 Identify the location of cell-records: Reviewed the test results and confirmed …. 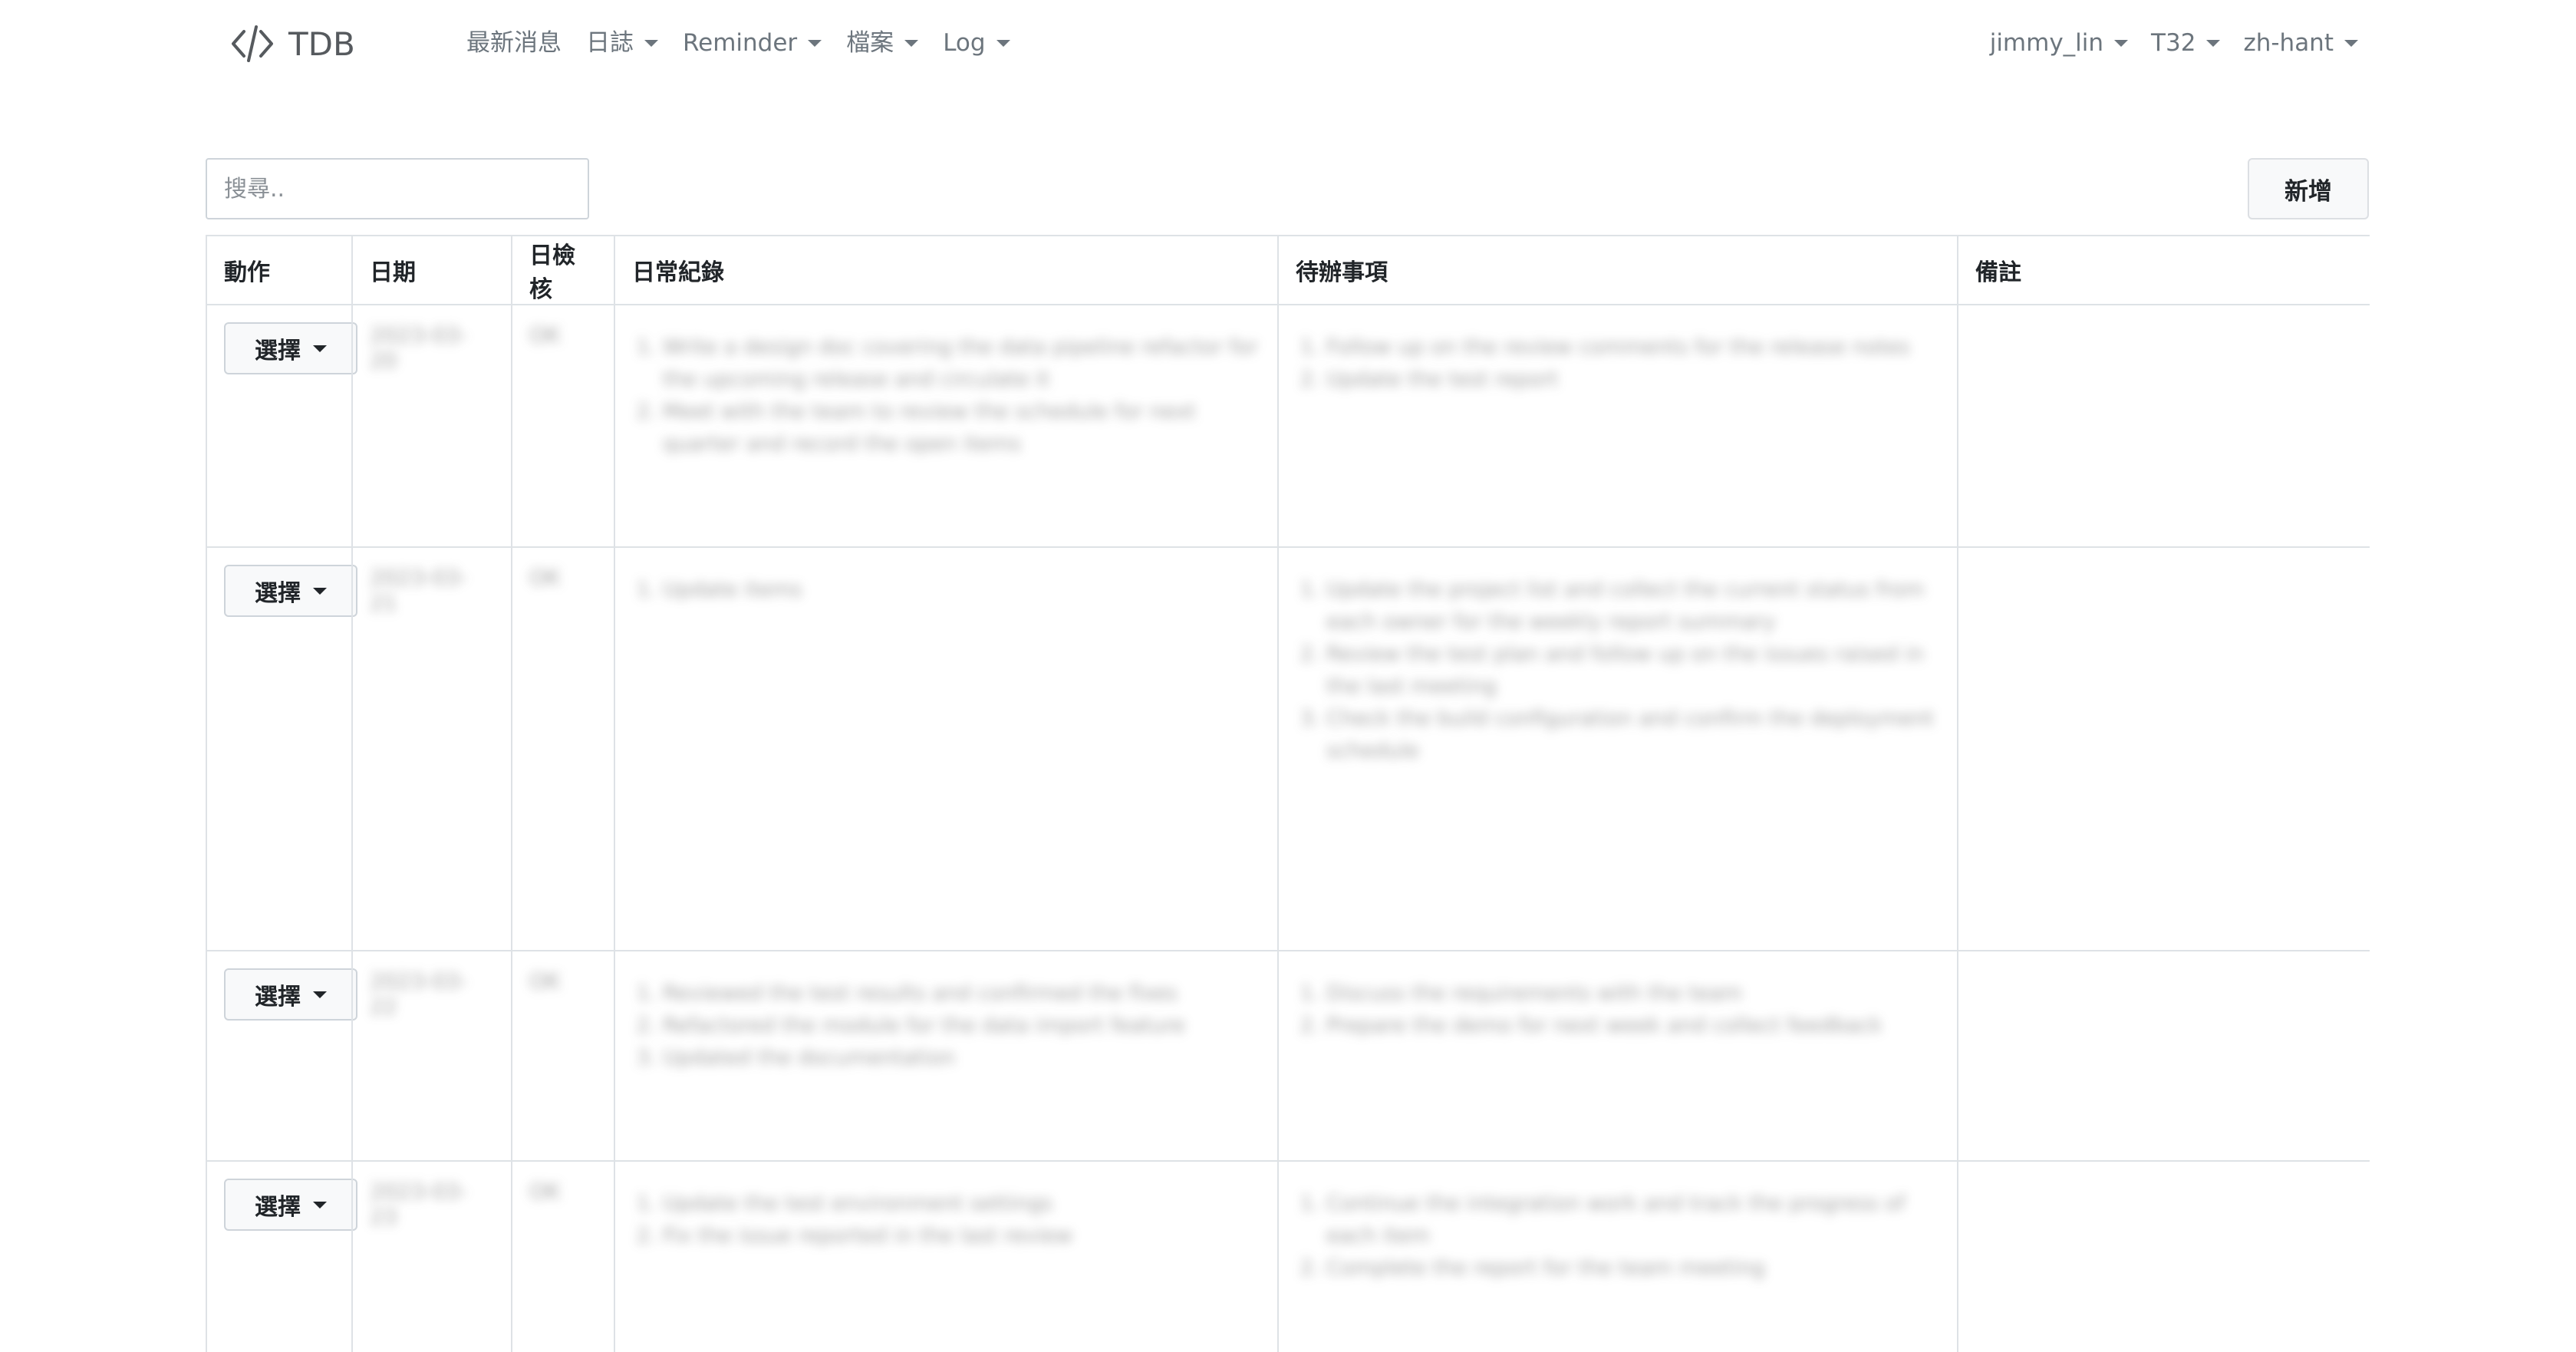
(946, 1056).